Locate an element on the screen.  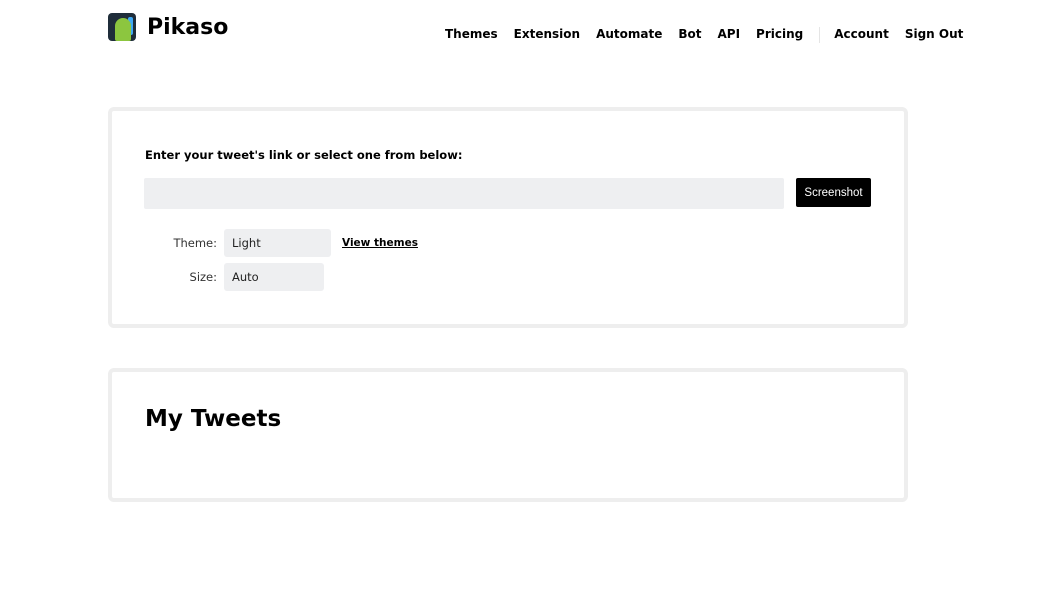
nav-automate: Automate is located at coordinates (629, 35).